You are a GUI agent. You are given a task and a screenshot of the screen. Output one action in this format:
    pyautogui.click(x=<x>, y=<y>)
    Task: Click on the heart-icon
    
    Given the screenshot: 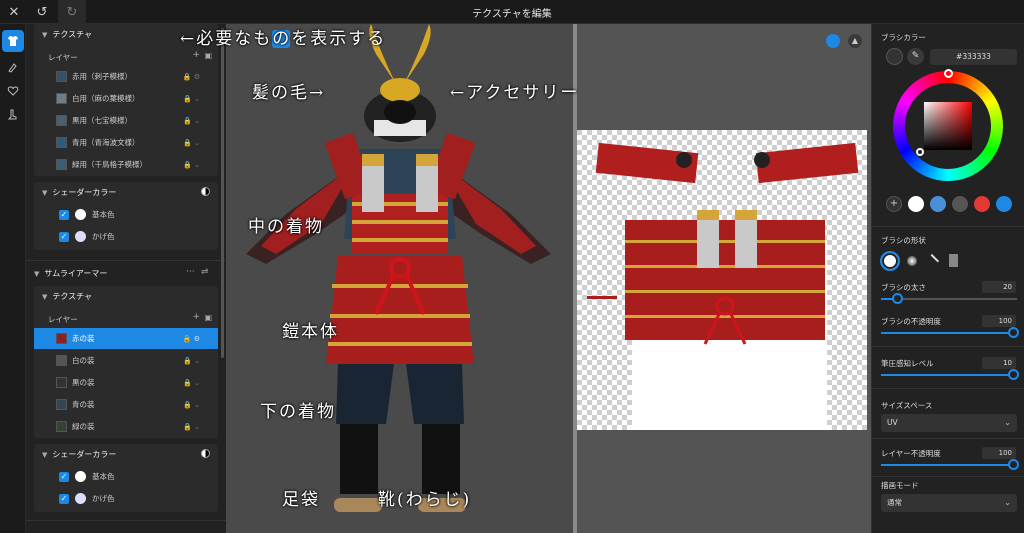 What is the action you would take?
    pyautogui.click(x=13, y=91)
    